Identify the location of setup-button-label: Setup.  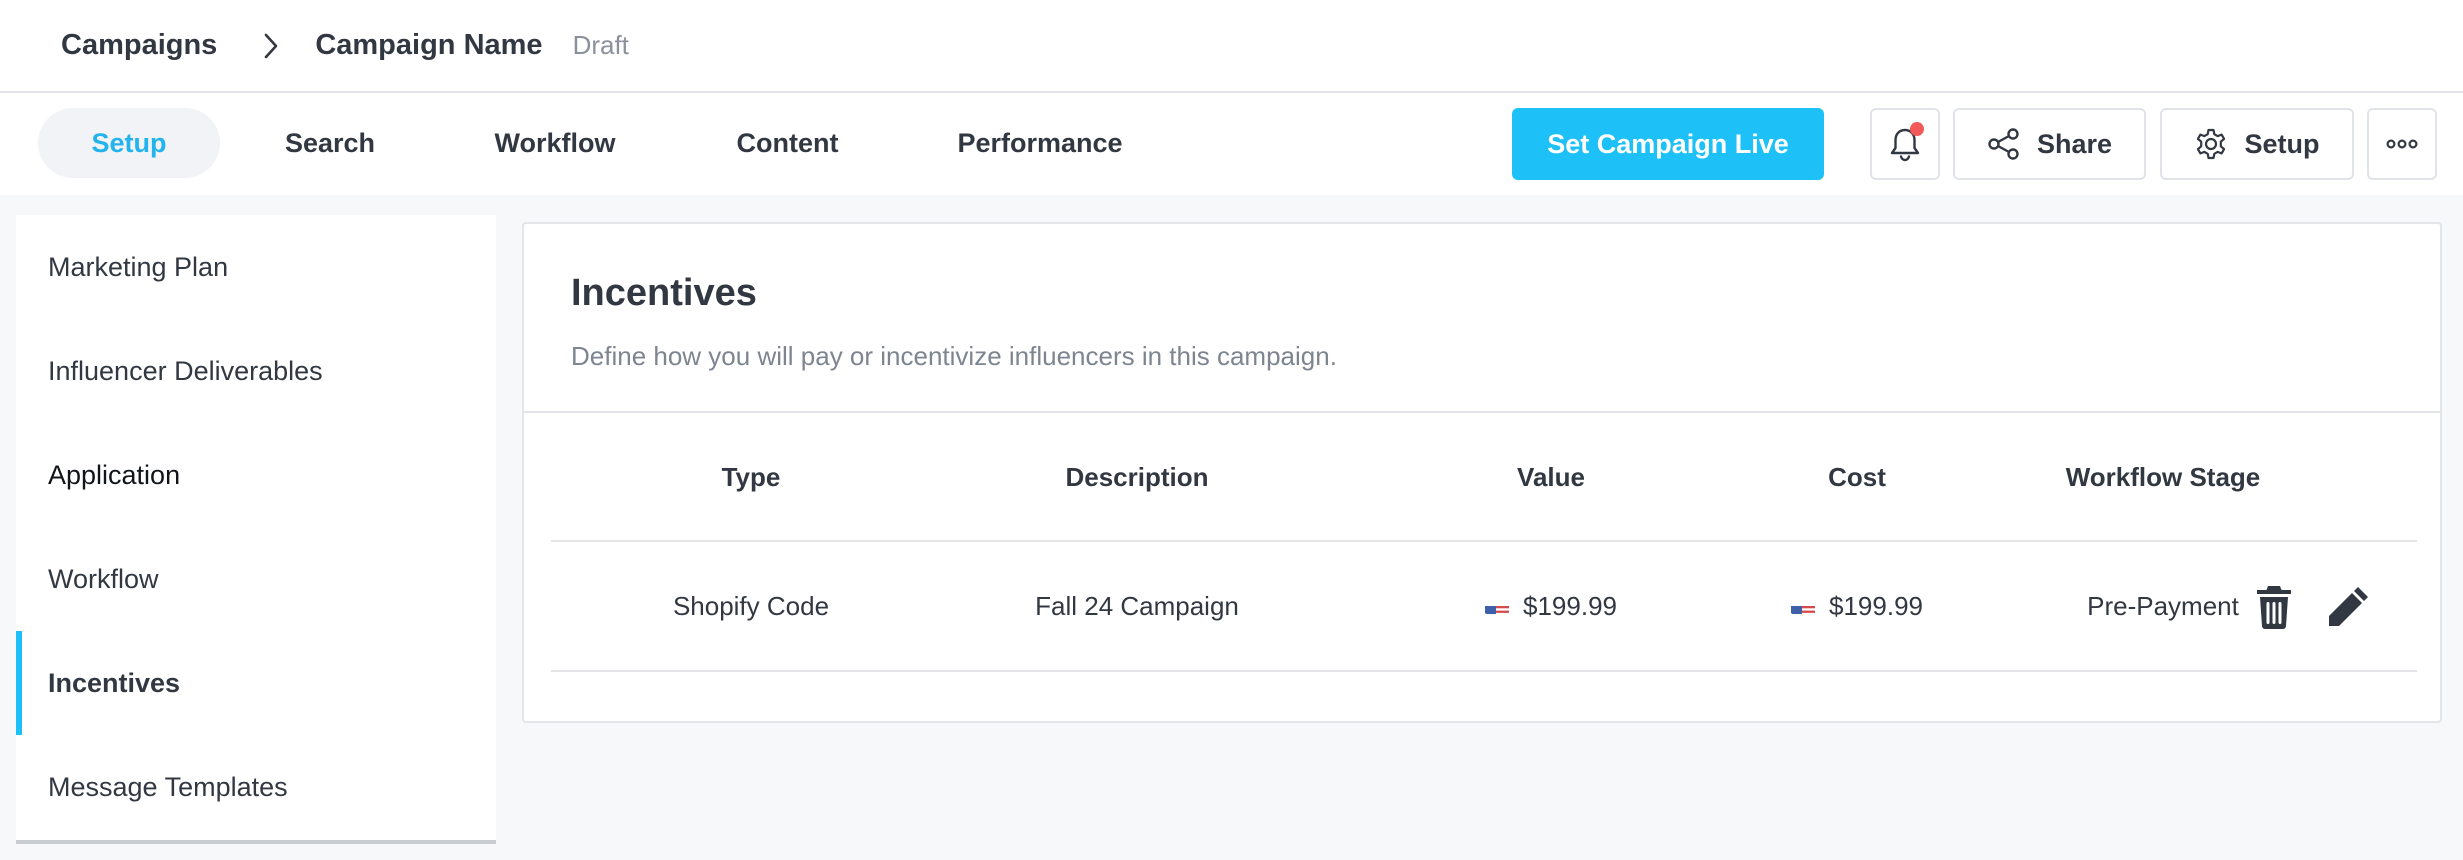
(2282, 143).